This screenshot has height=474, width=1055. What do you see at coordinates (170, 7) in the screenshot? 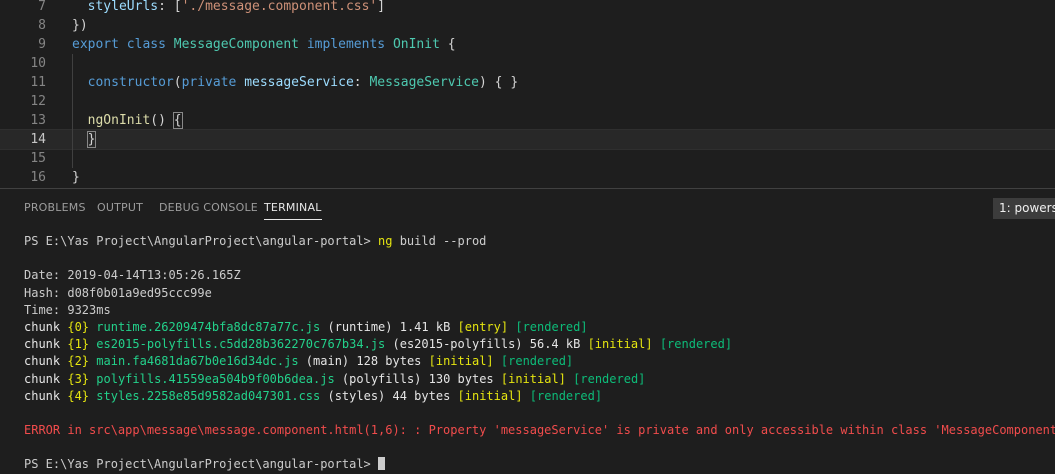
I see `code-token: : [` at bounding box center [170, 7].